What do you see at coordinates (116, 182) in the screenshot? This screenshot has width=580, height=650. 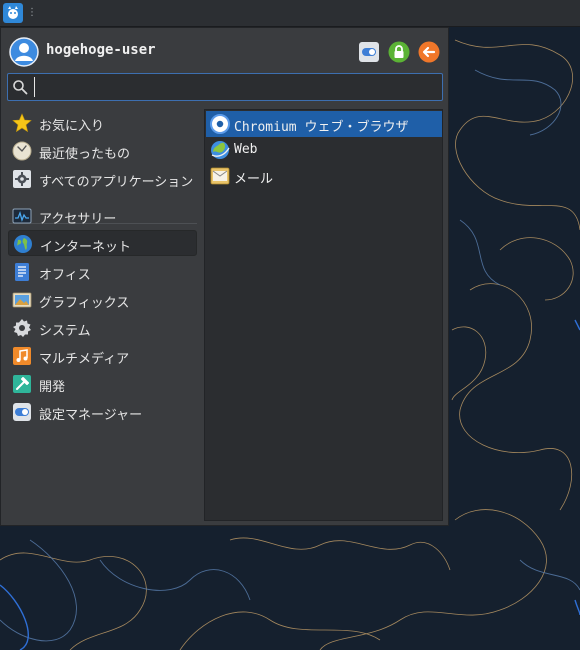 I see `category-label: すべてのアプリケーション` at bounding box center [116, 182].